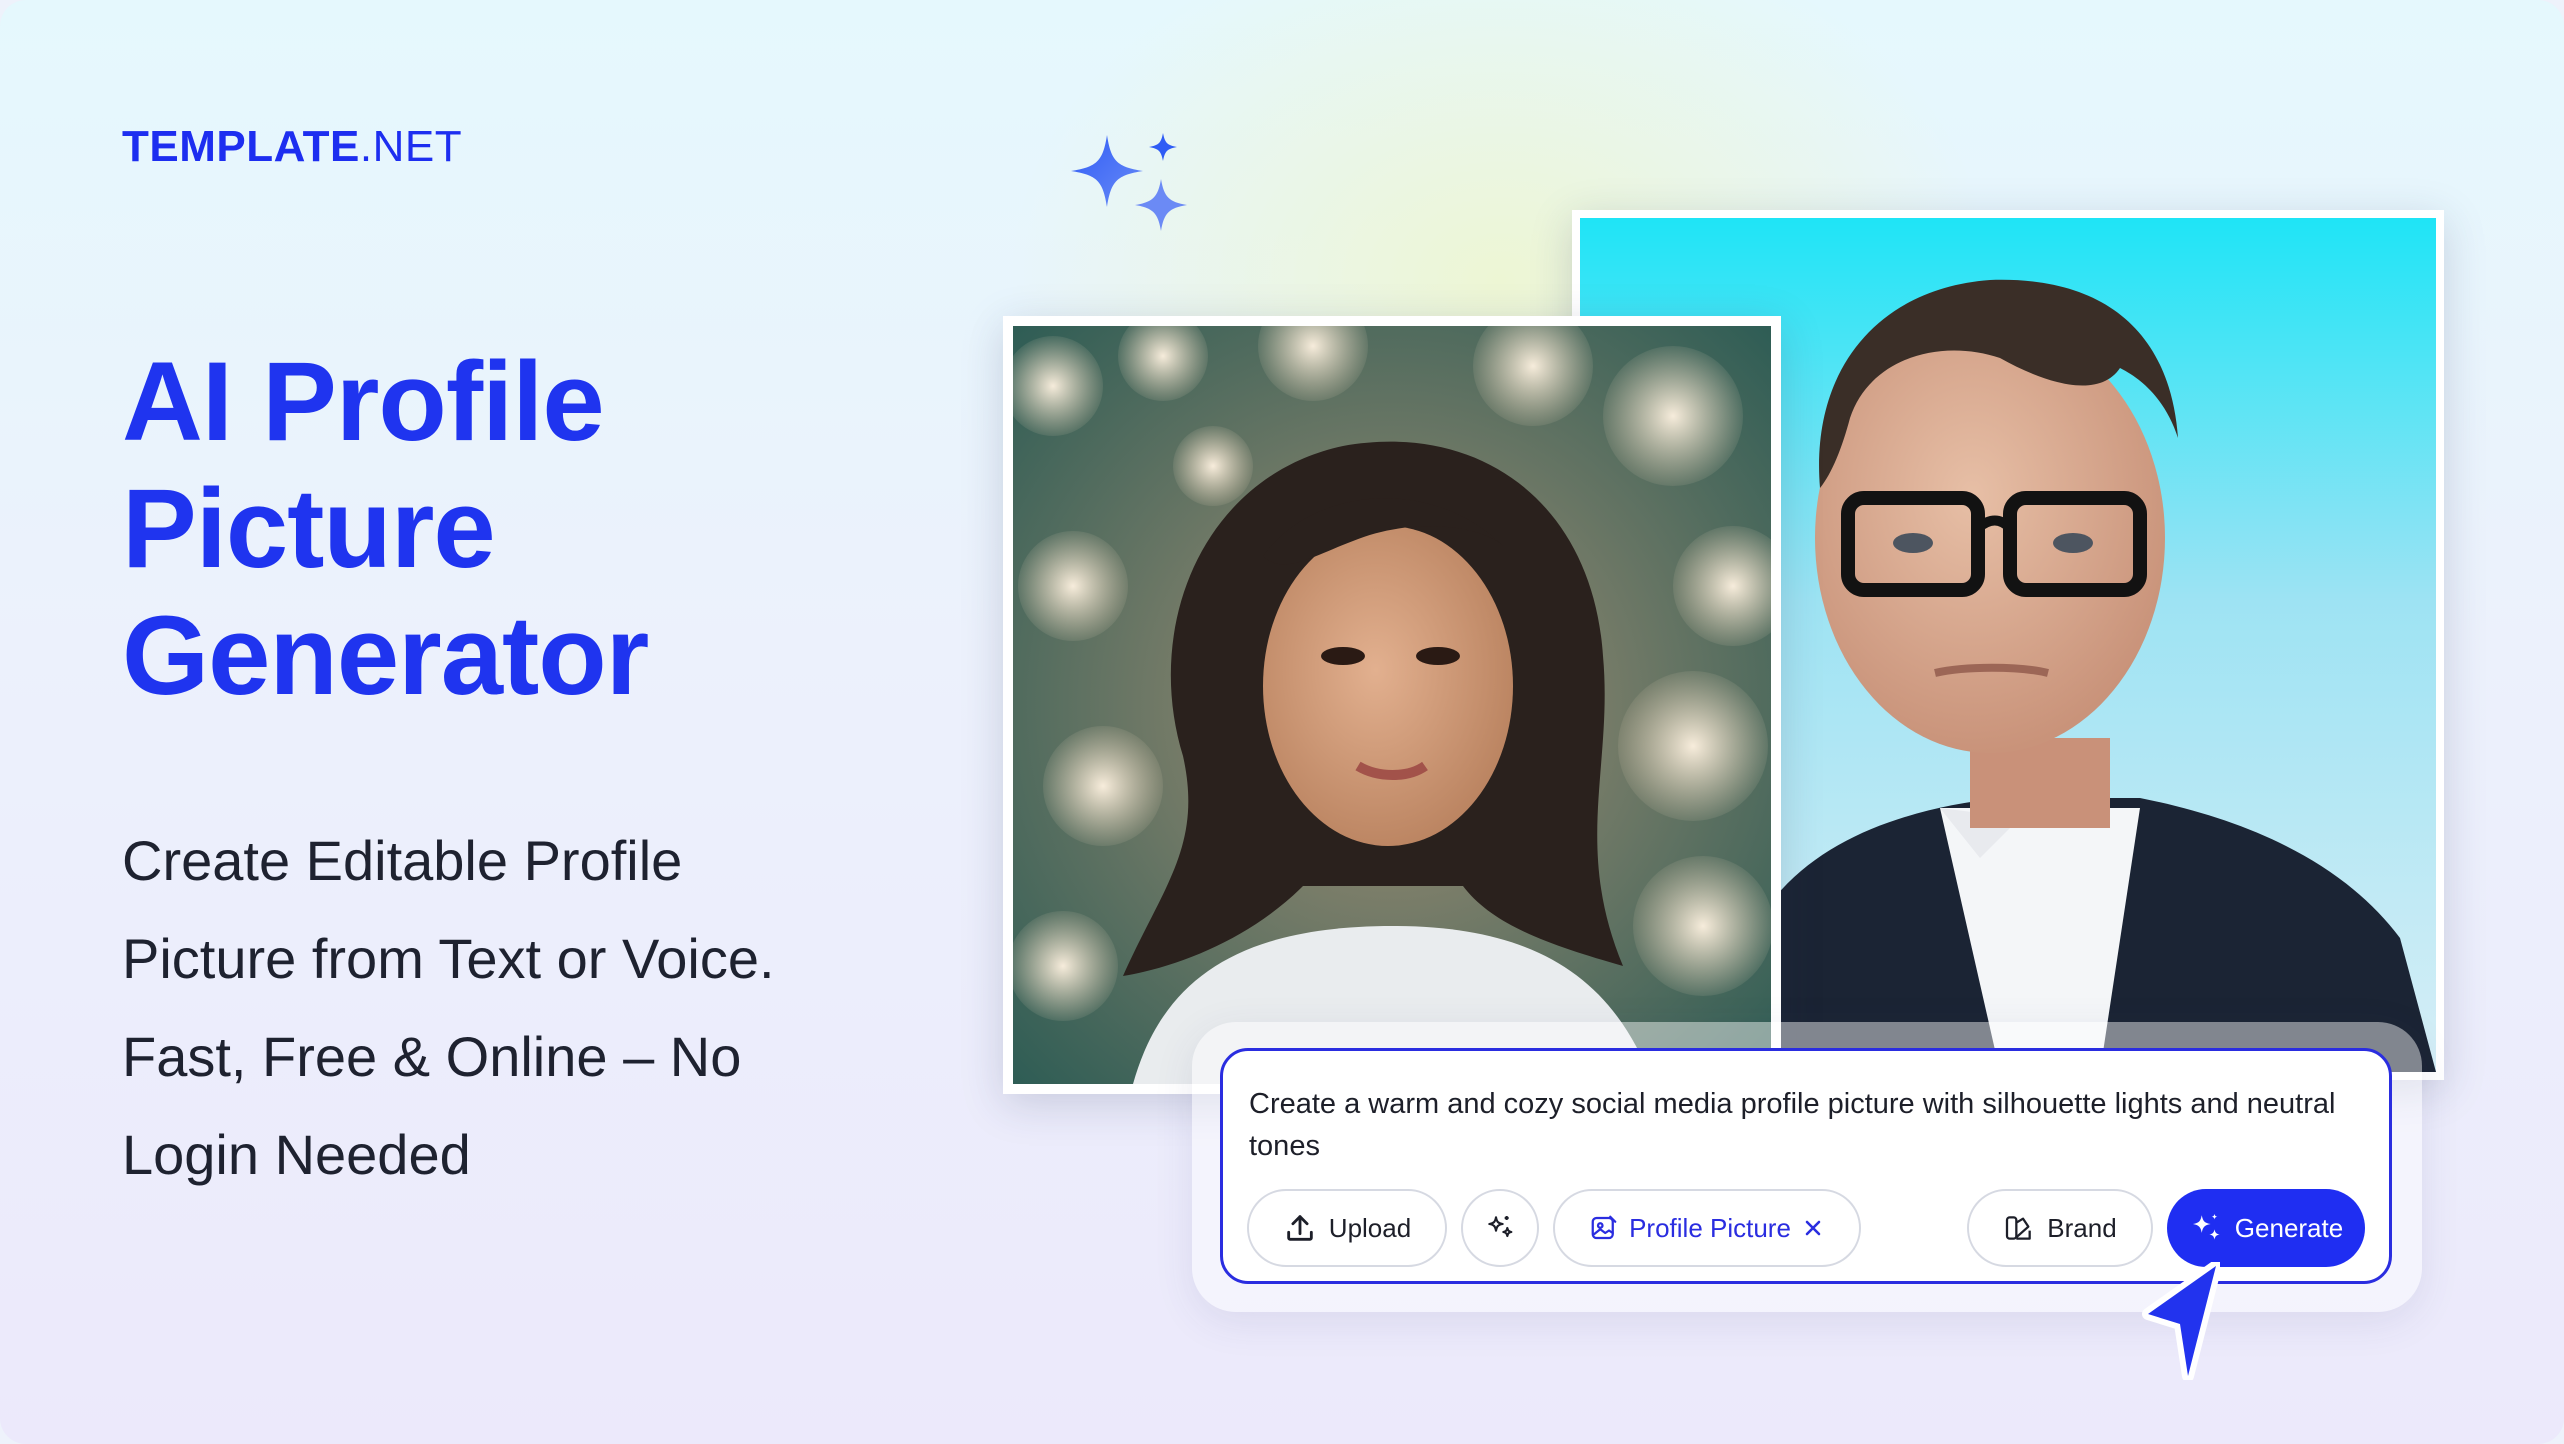  What do you see at coordinates (1710, 1227) in the screenshot?
I see `profile-picture-chip-label: Profile Picture` at bounding box center [1710, 1227].